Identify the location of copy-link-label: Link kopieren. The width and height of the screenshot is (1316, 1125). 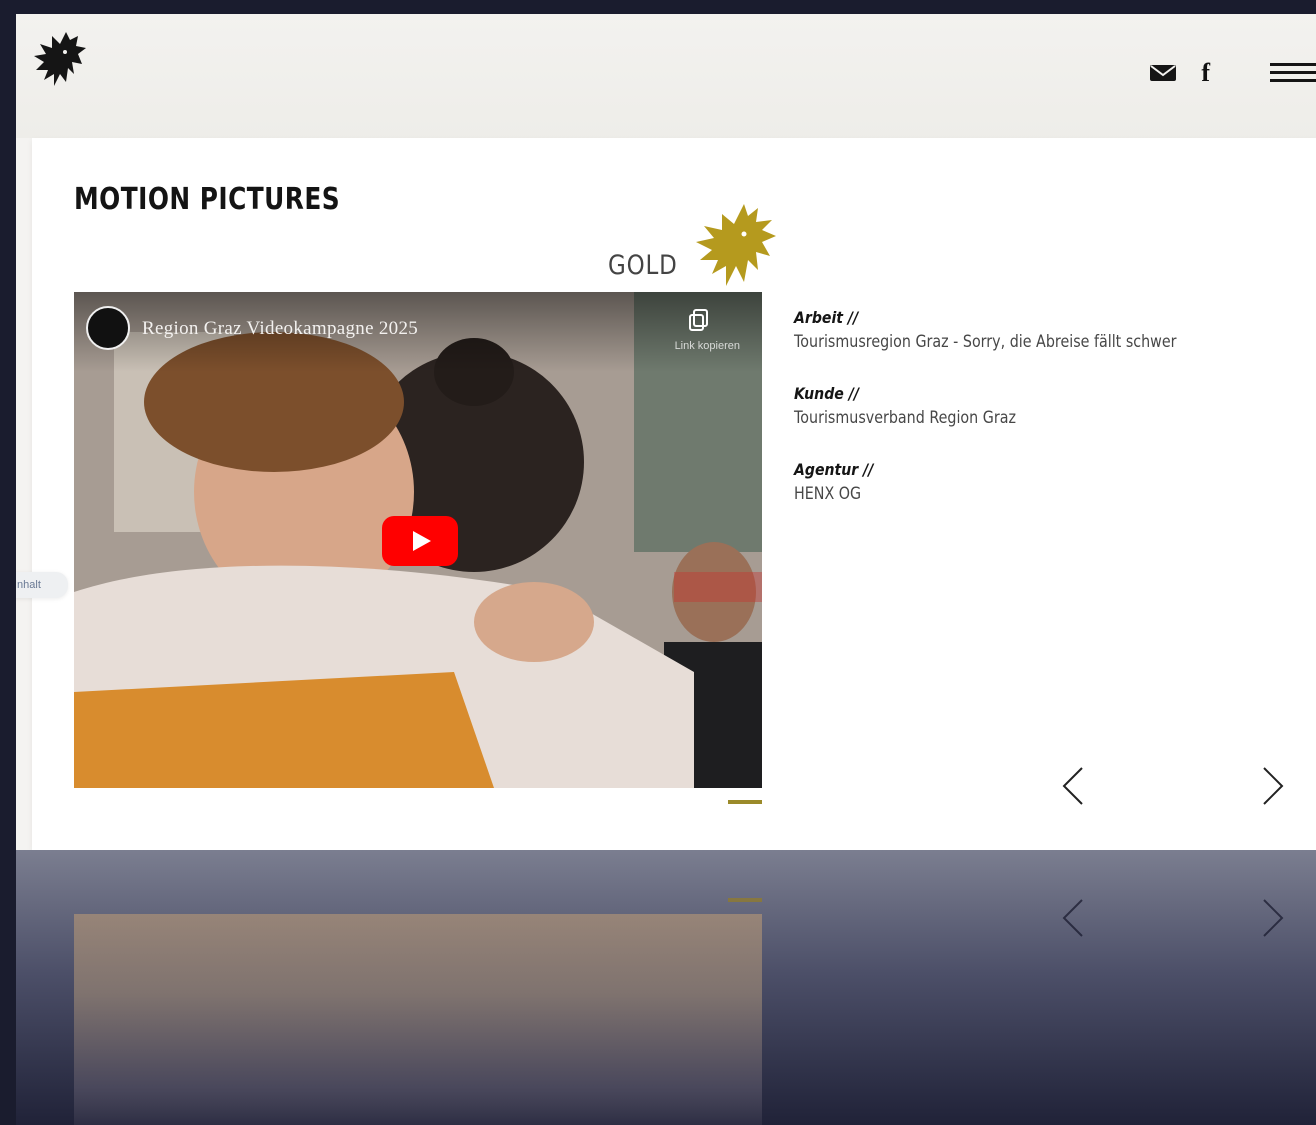
(707, 346).